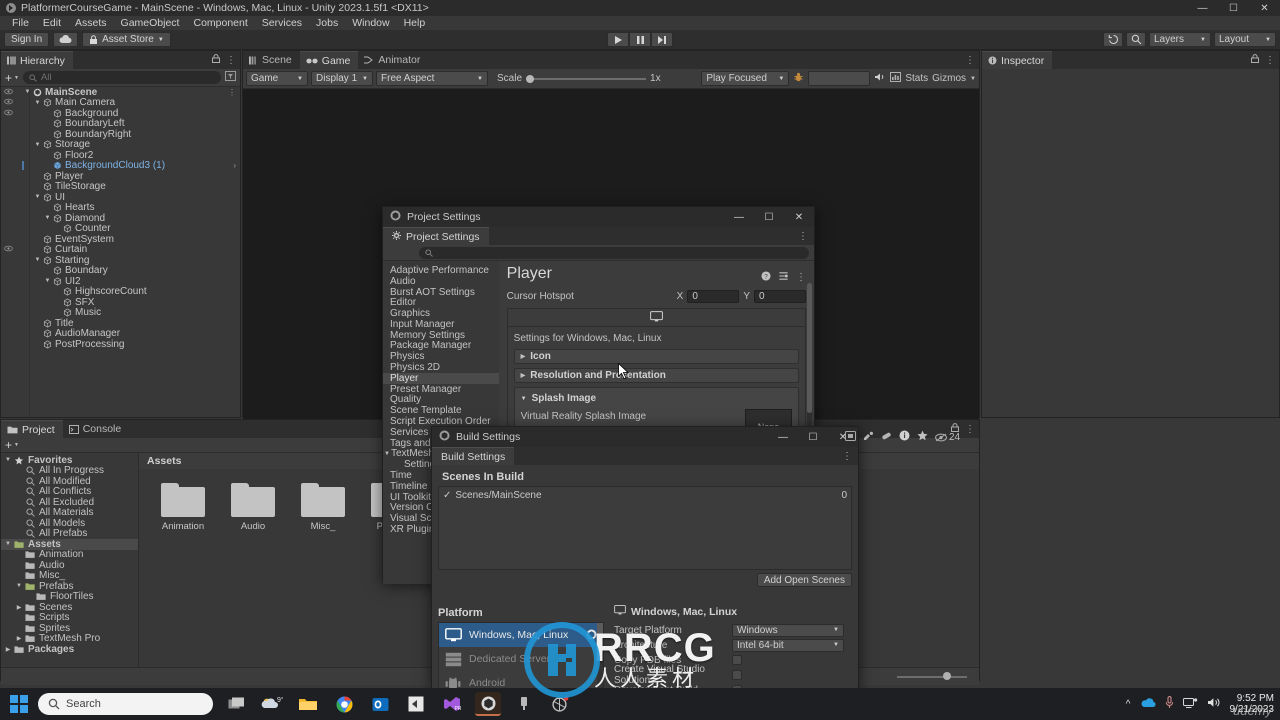 This screenshot has height=720, width=1280. I want to click on network-icon, so click(1190, 704).